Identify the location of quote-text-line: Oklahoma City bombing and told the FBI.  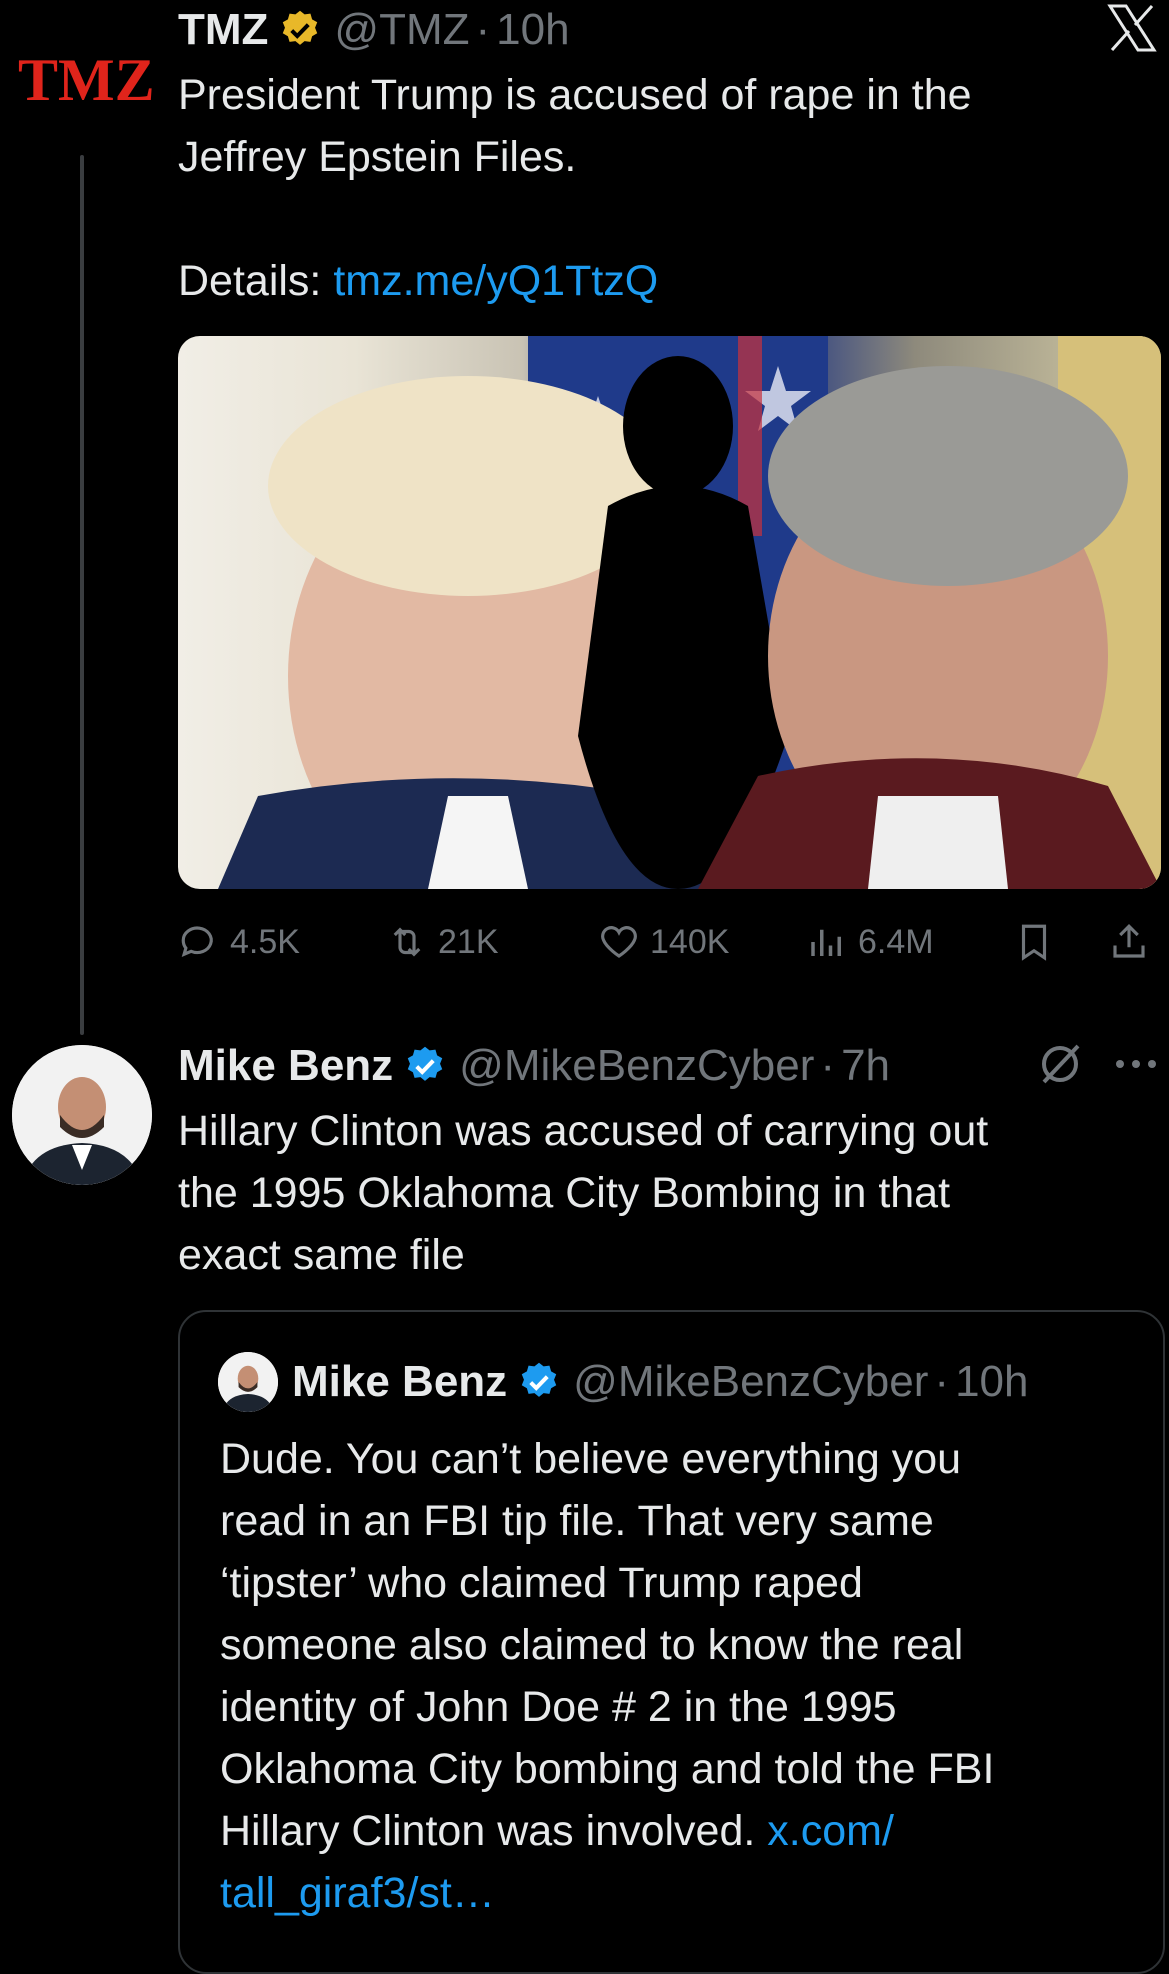
(607, 1769).